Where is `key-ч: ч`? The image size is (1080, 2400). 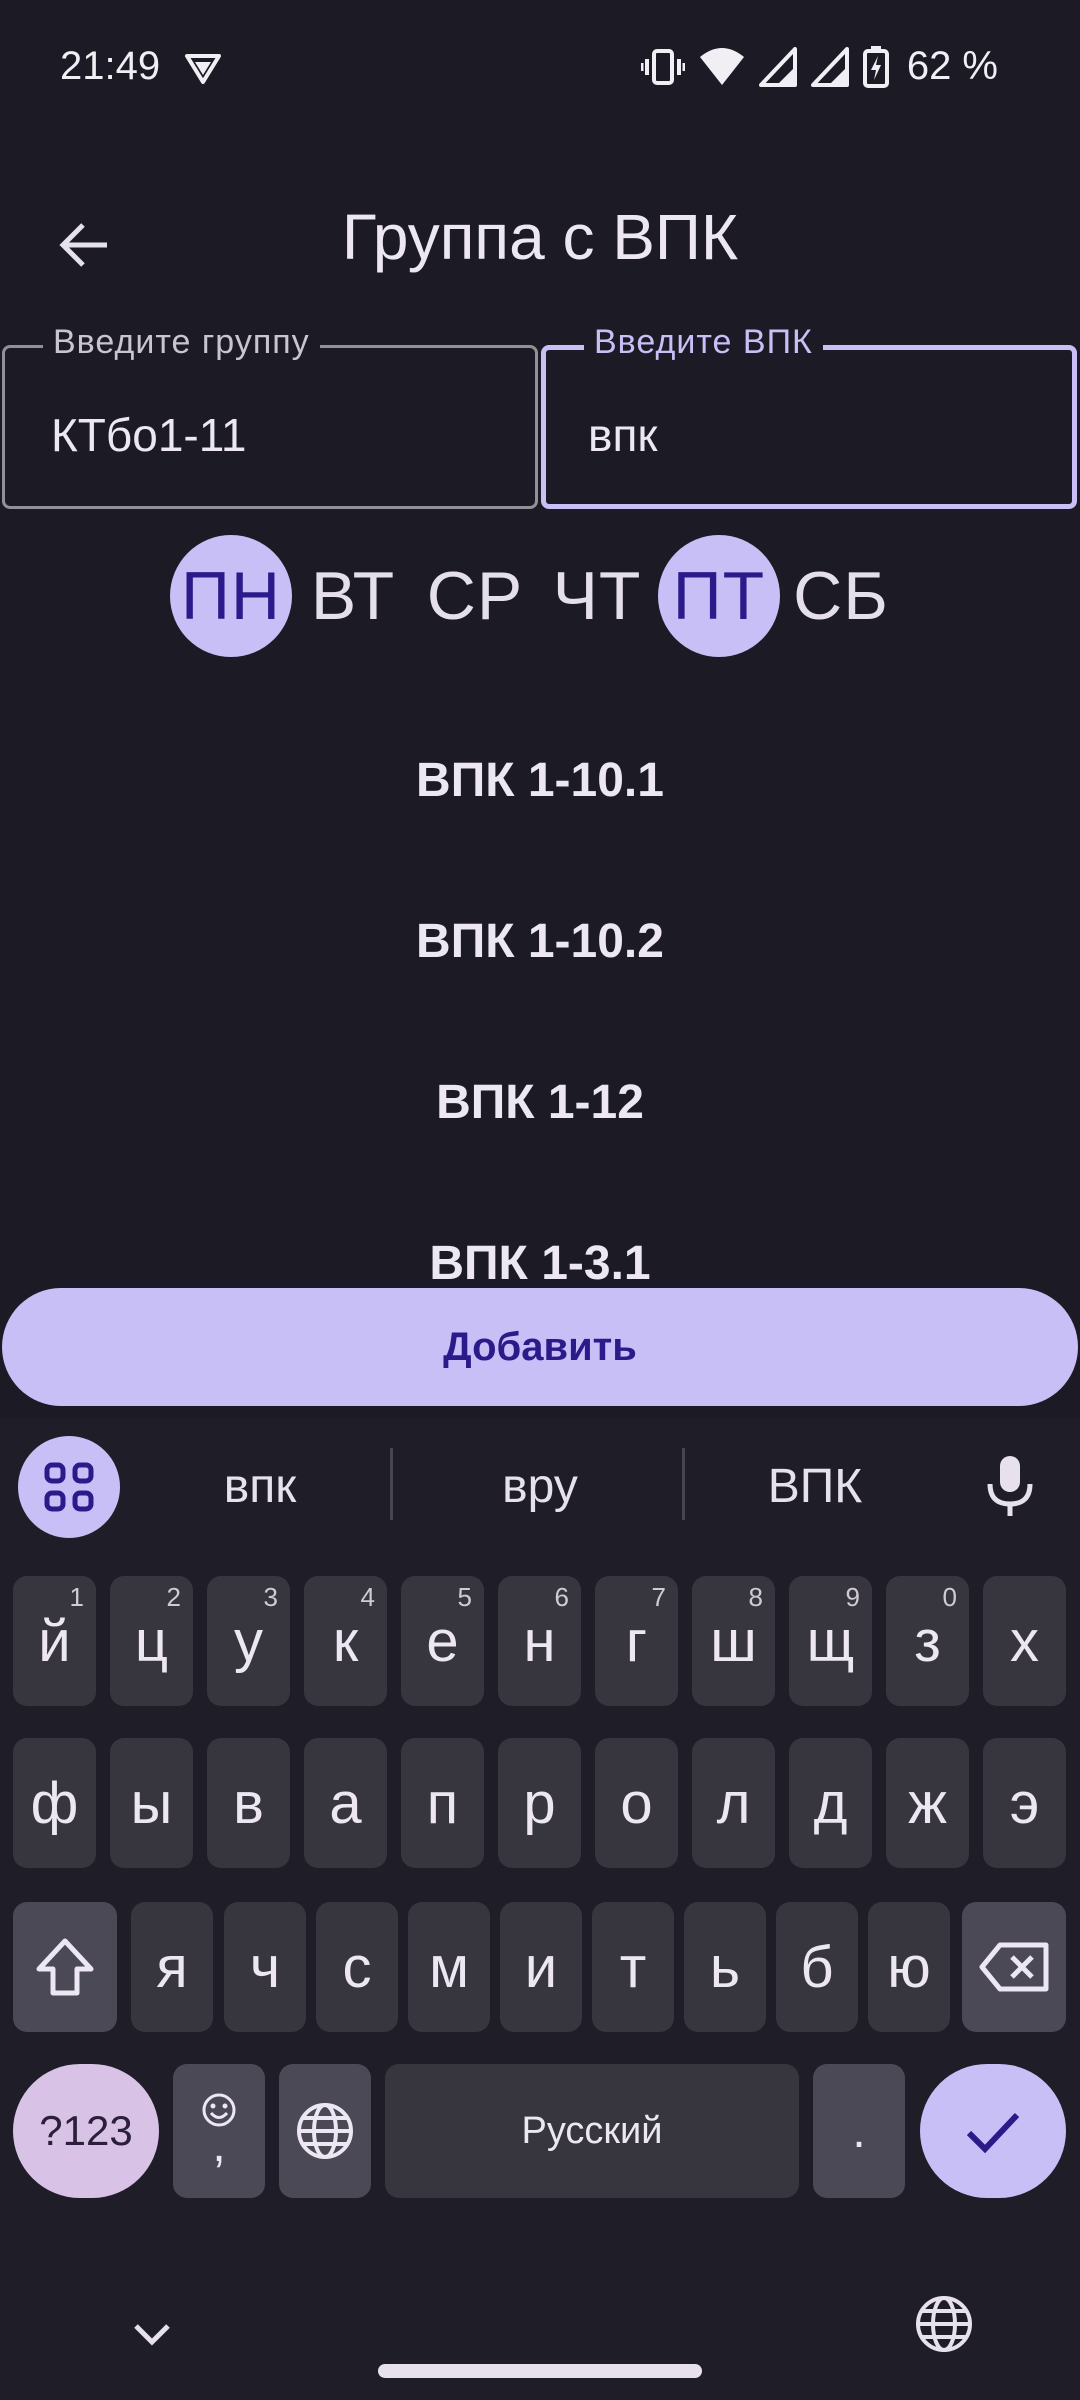 key-ч: ч is located at coordinates (265, 1967).